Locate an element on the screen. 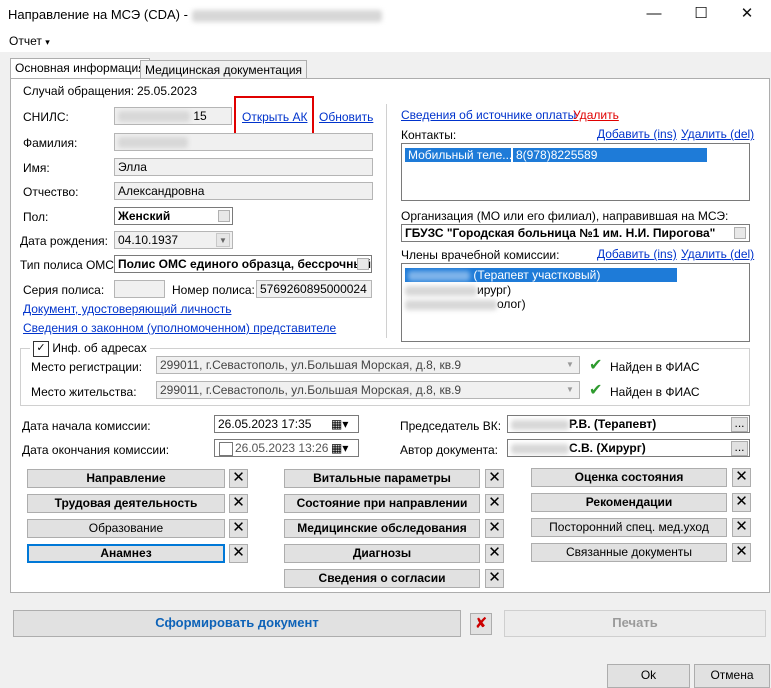  policy-type-picker-button is located at coordinates (363, 264).